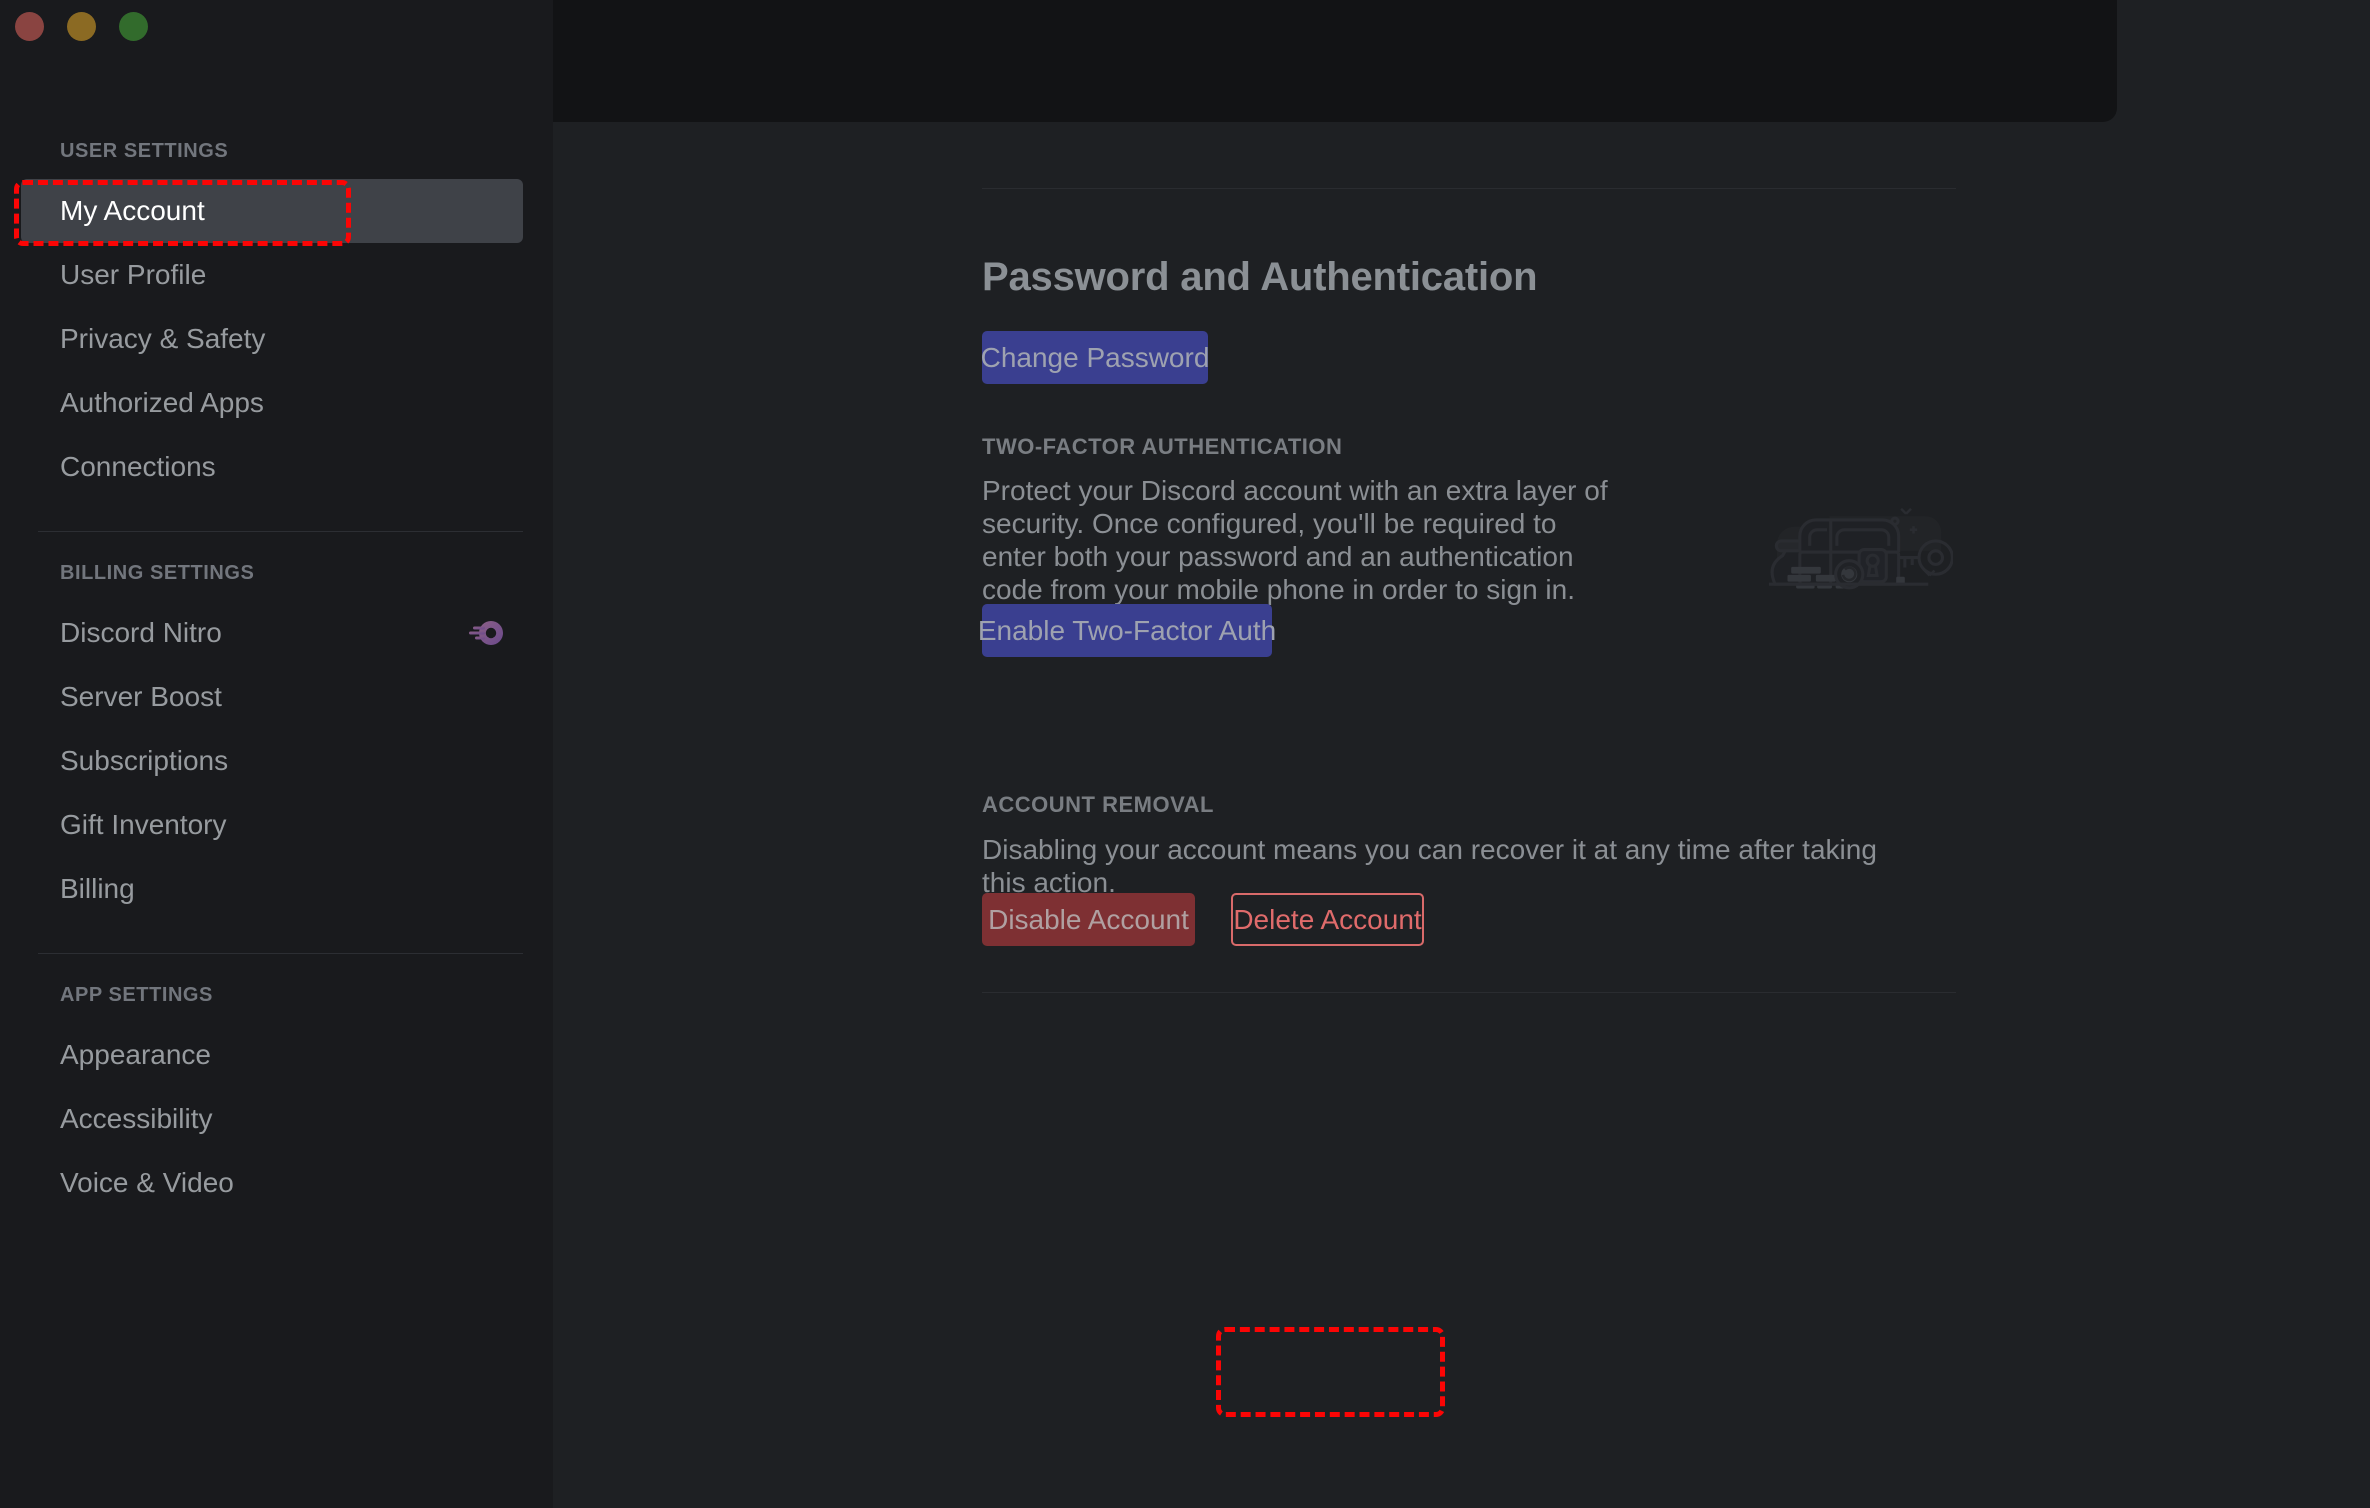 Image resolution: width=2370 pixels, height=1508 pixels. I want to click on sidebar-item-label: Discord Nitro, so click(141, 632).